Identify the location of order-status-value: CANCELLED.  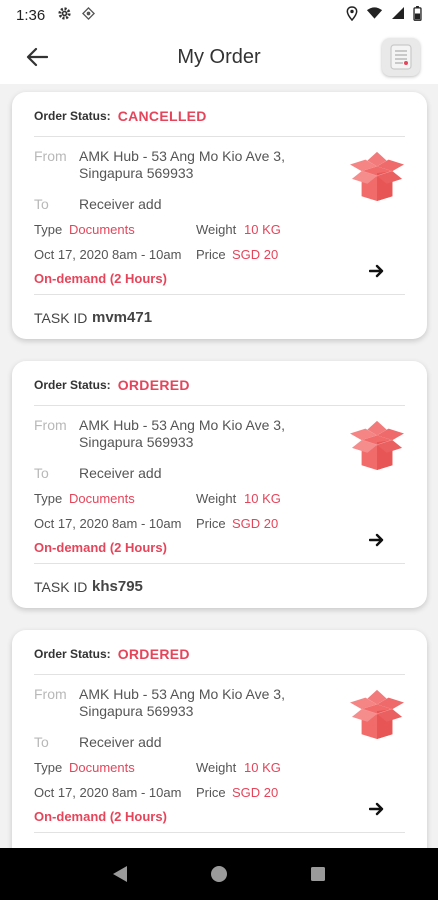
(162, 116).